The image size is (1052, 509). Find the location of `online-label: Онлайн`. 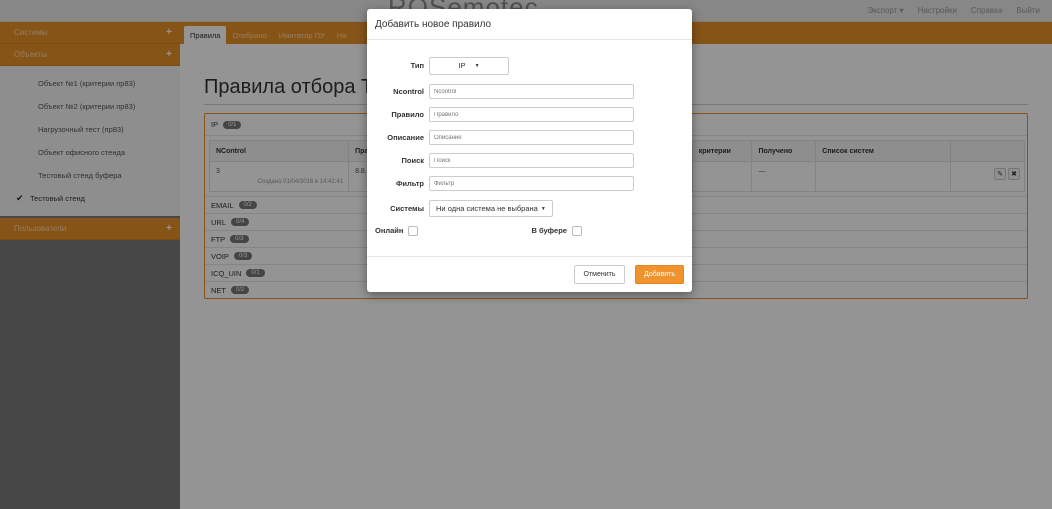

online-label: Онлайн is located at coordinates (389, 230).